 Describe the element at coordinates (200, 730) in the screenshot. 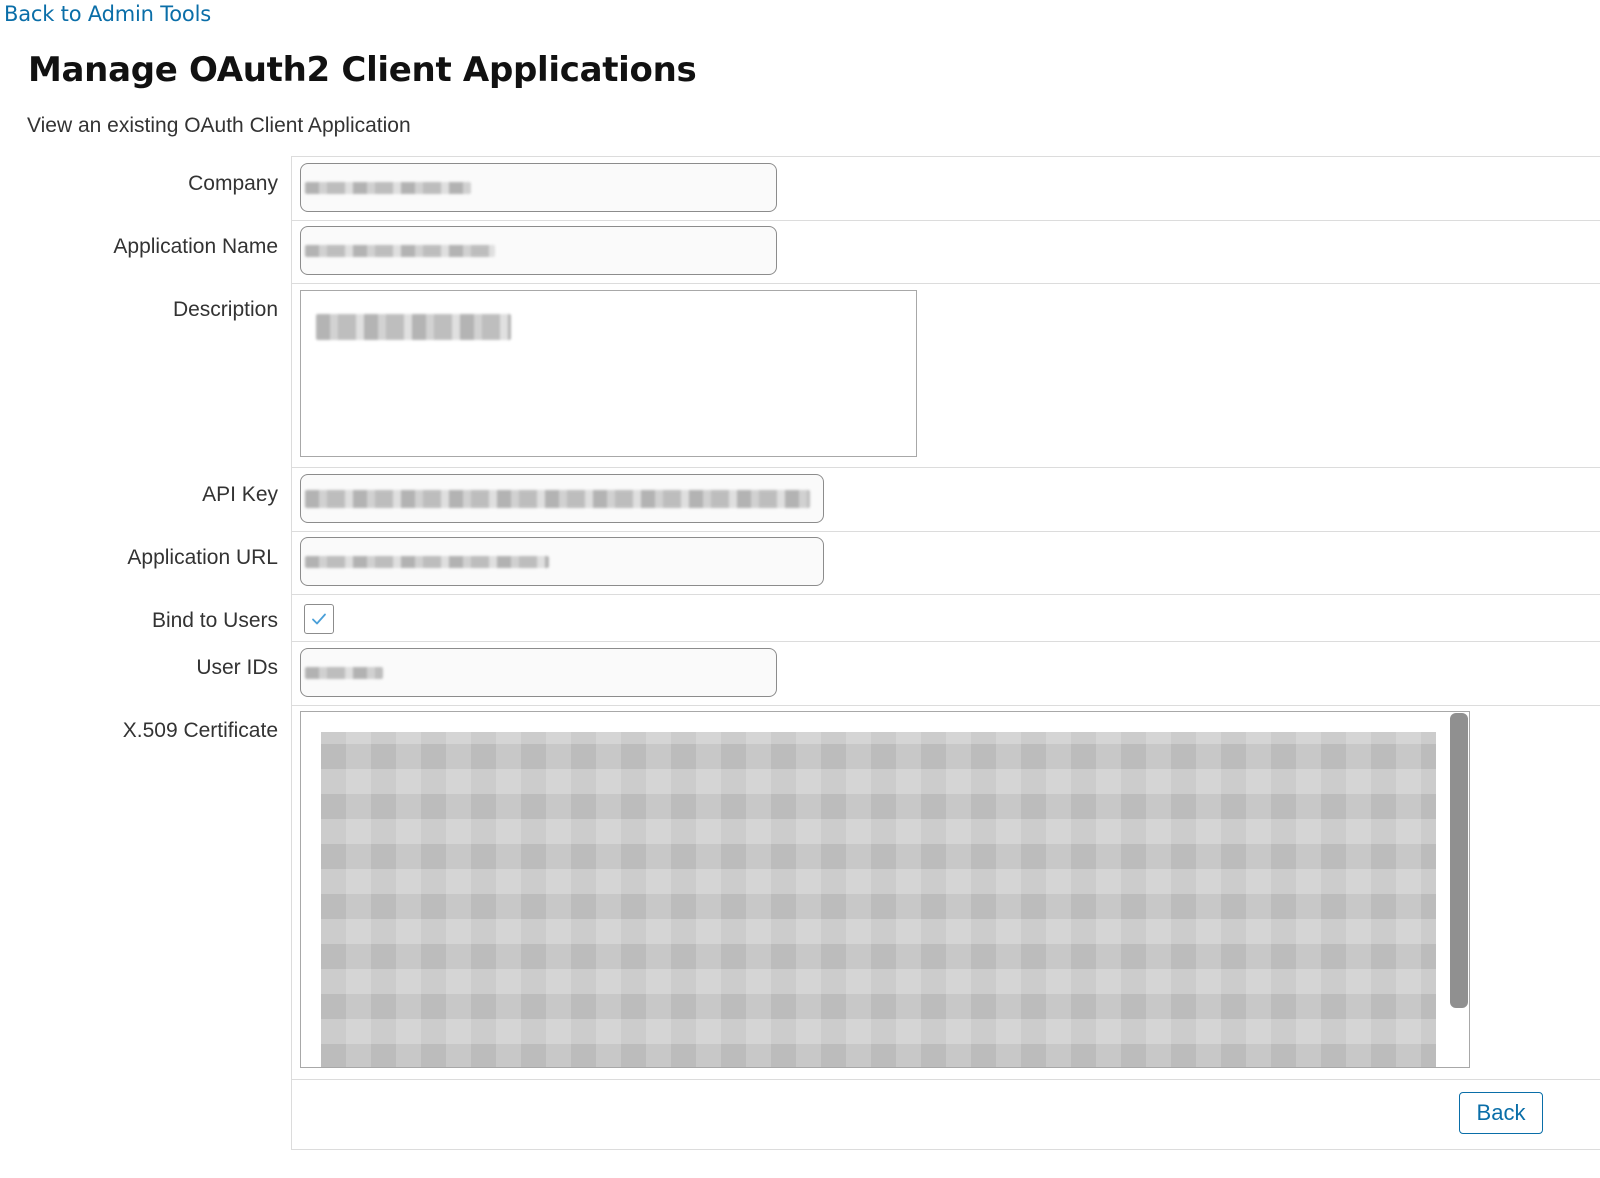

I see `certificate-label: X.509 Certificate` at that location.